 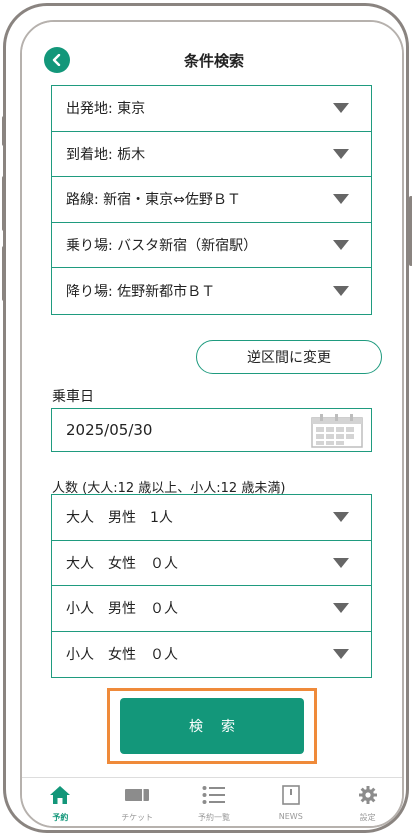 I want to click on boarding-select: 乗り場: バスタ新宿（新宿駅）, so click(x=211, y=245).